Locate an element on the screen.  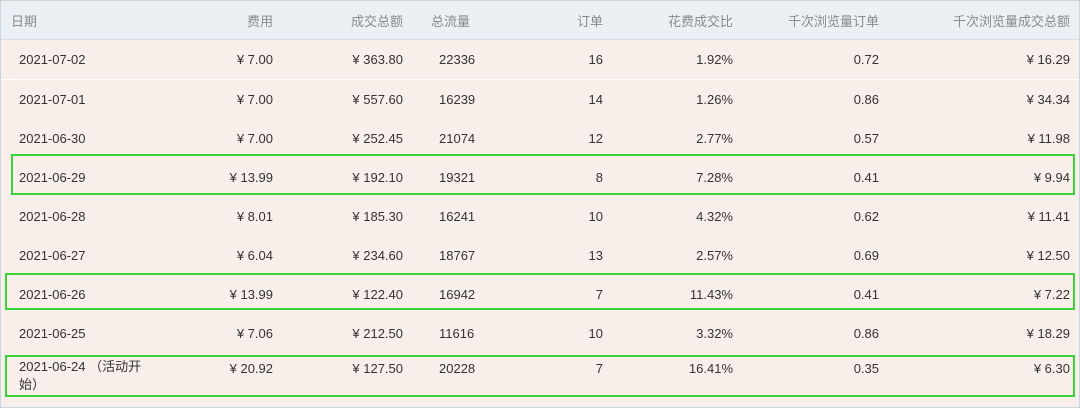
cell-gmv: ¥ 212.50 is located at coordinates (377, 333).